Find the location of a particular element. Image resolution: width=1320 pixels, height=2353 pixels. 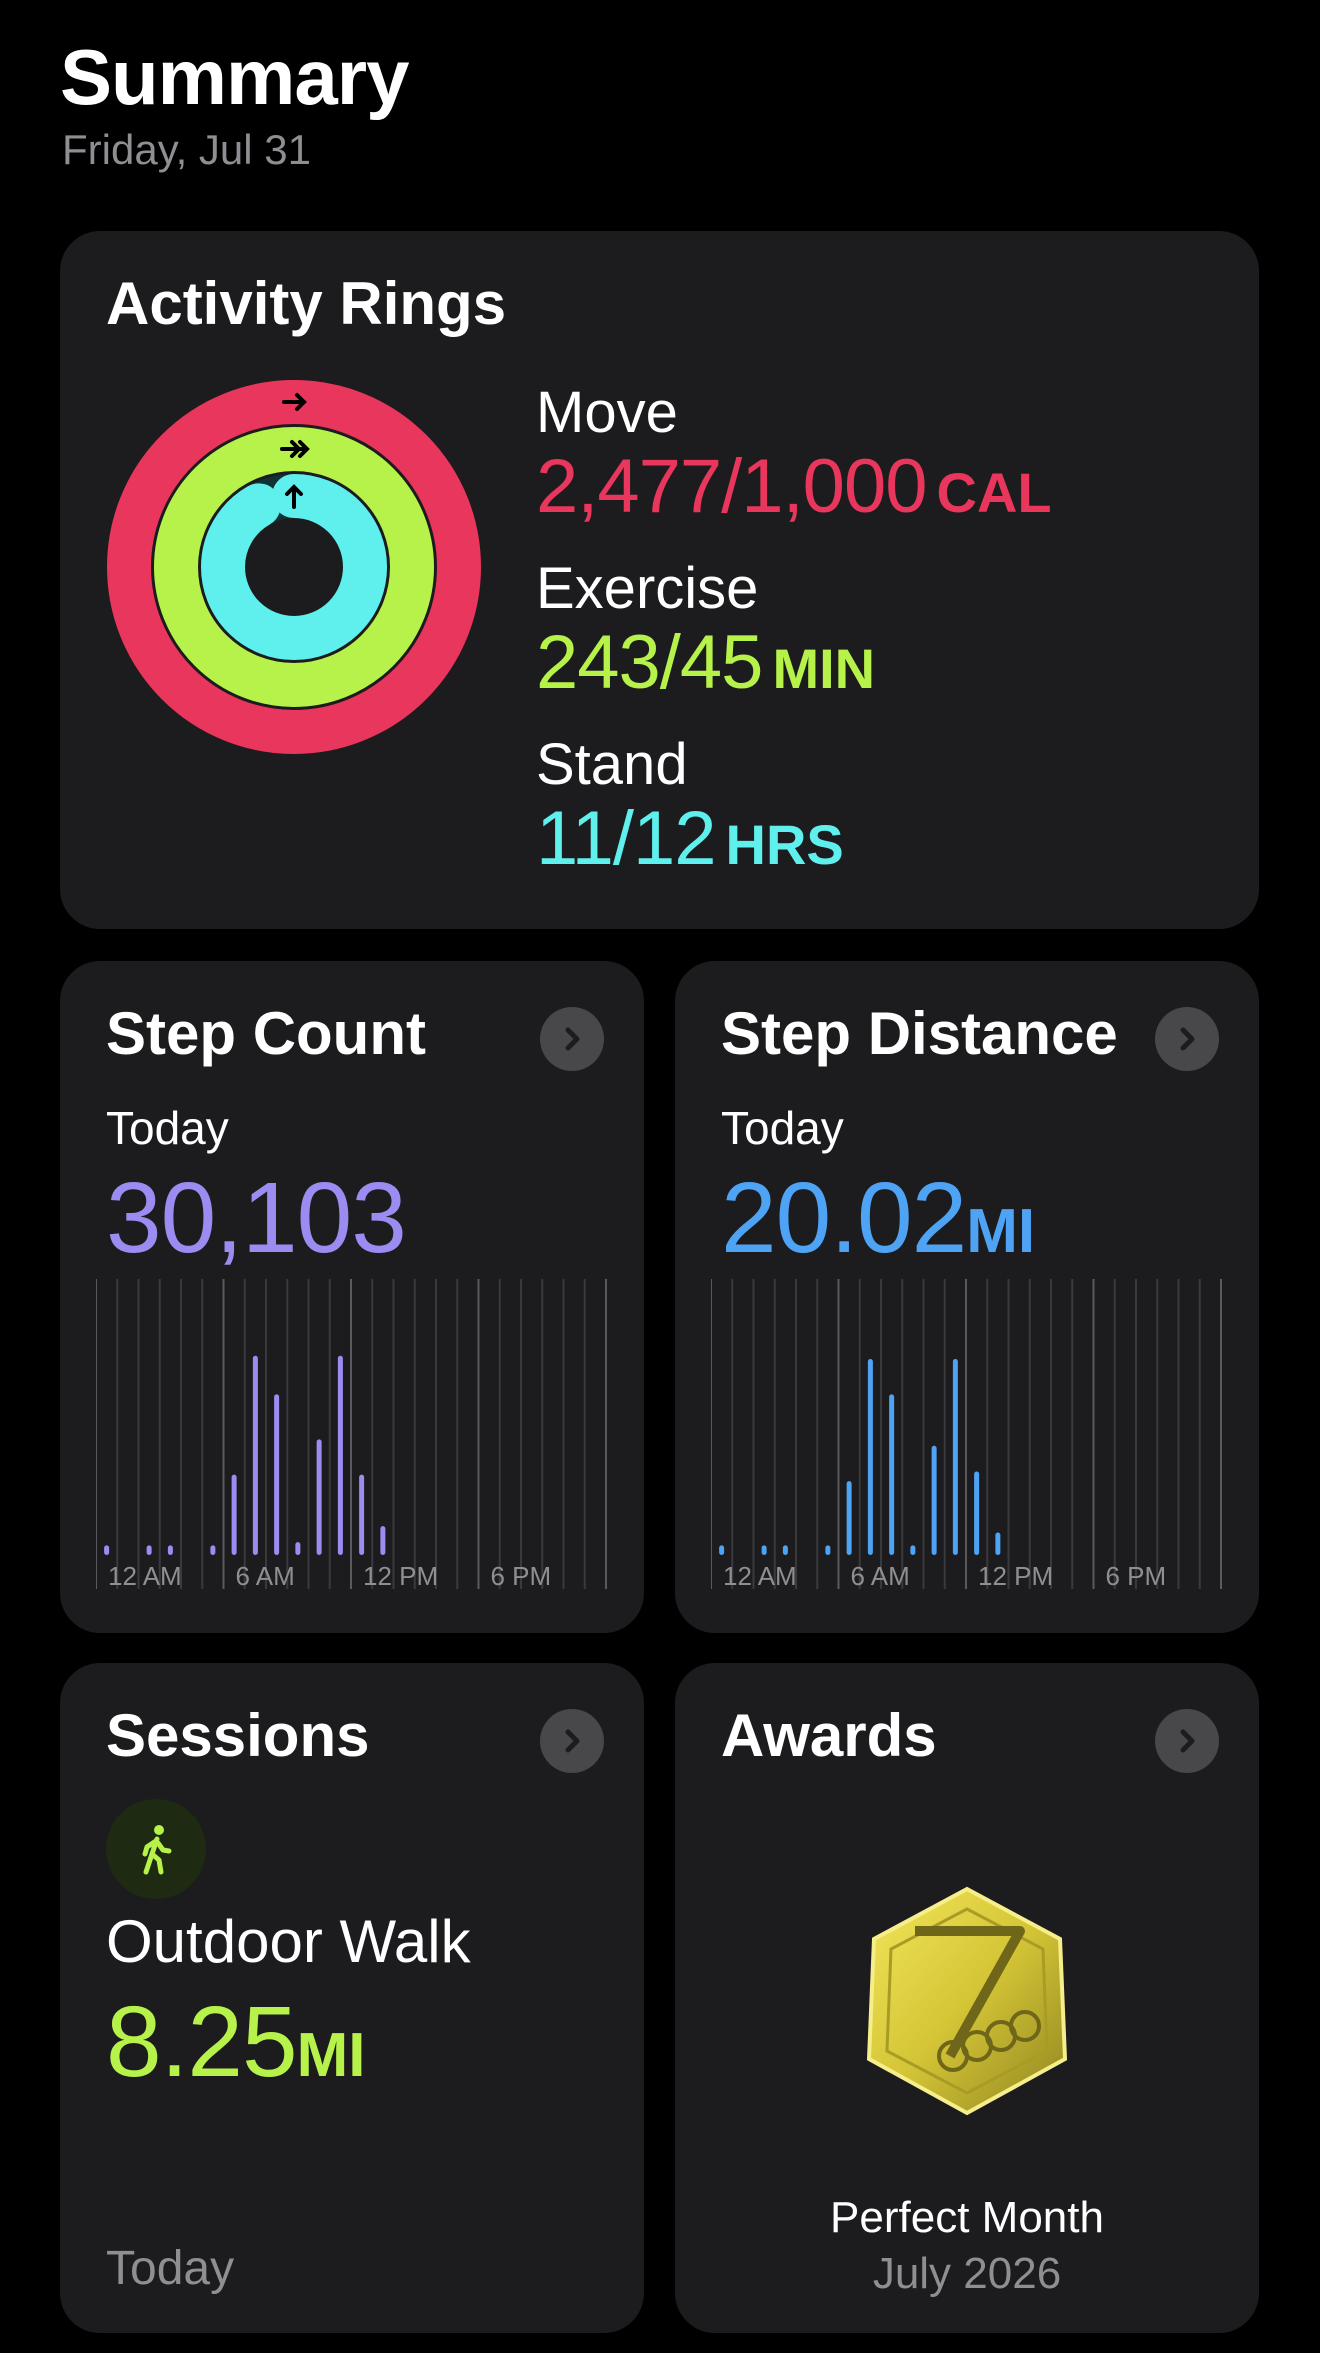

step-distance-chart: 12 AM 6 AM 12 PM 6 PM is located at coordinates (966, 1435).